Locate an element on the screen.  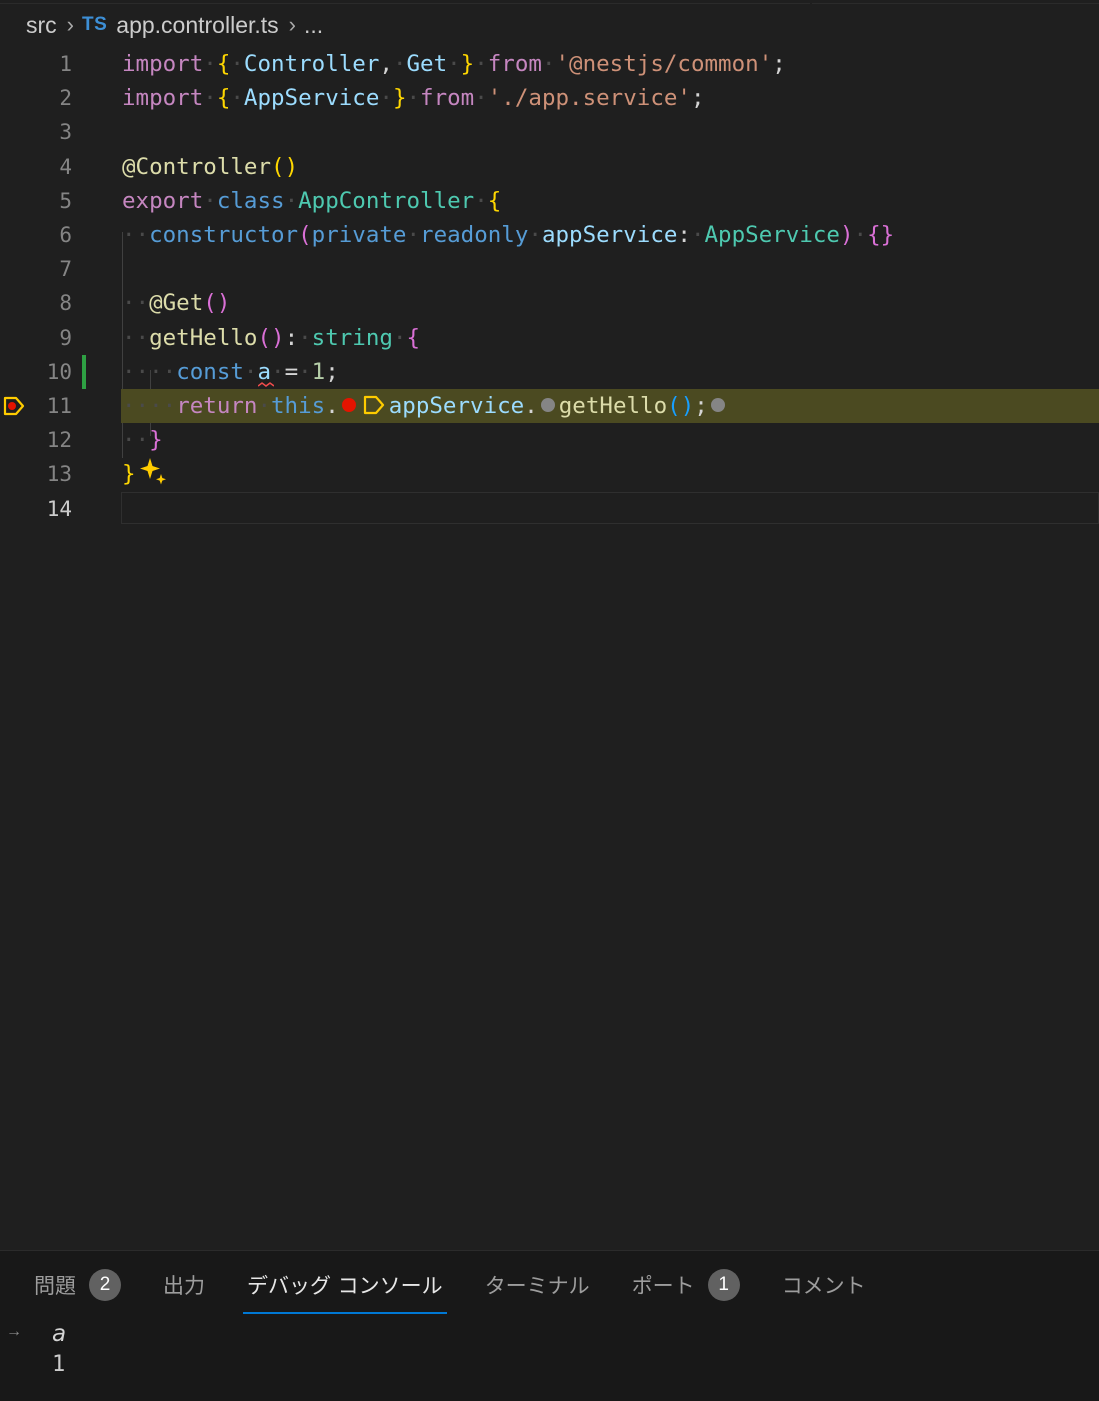
current-line-border is located at coordinates (610, 508).